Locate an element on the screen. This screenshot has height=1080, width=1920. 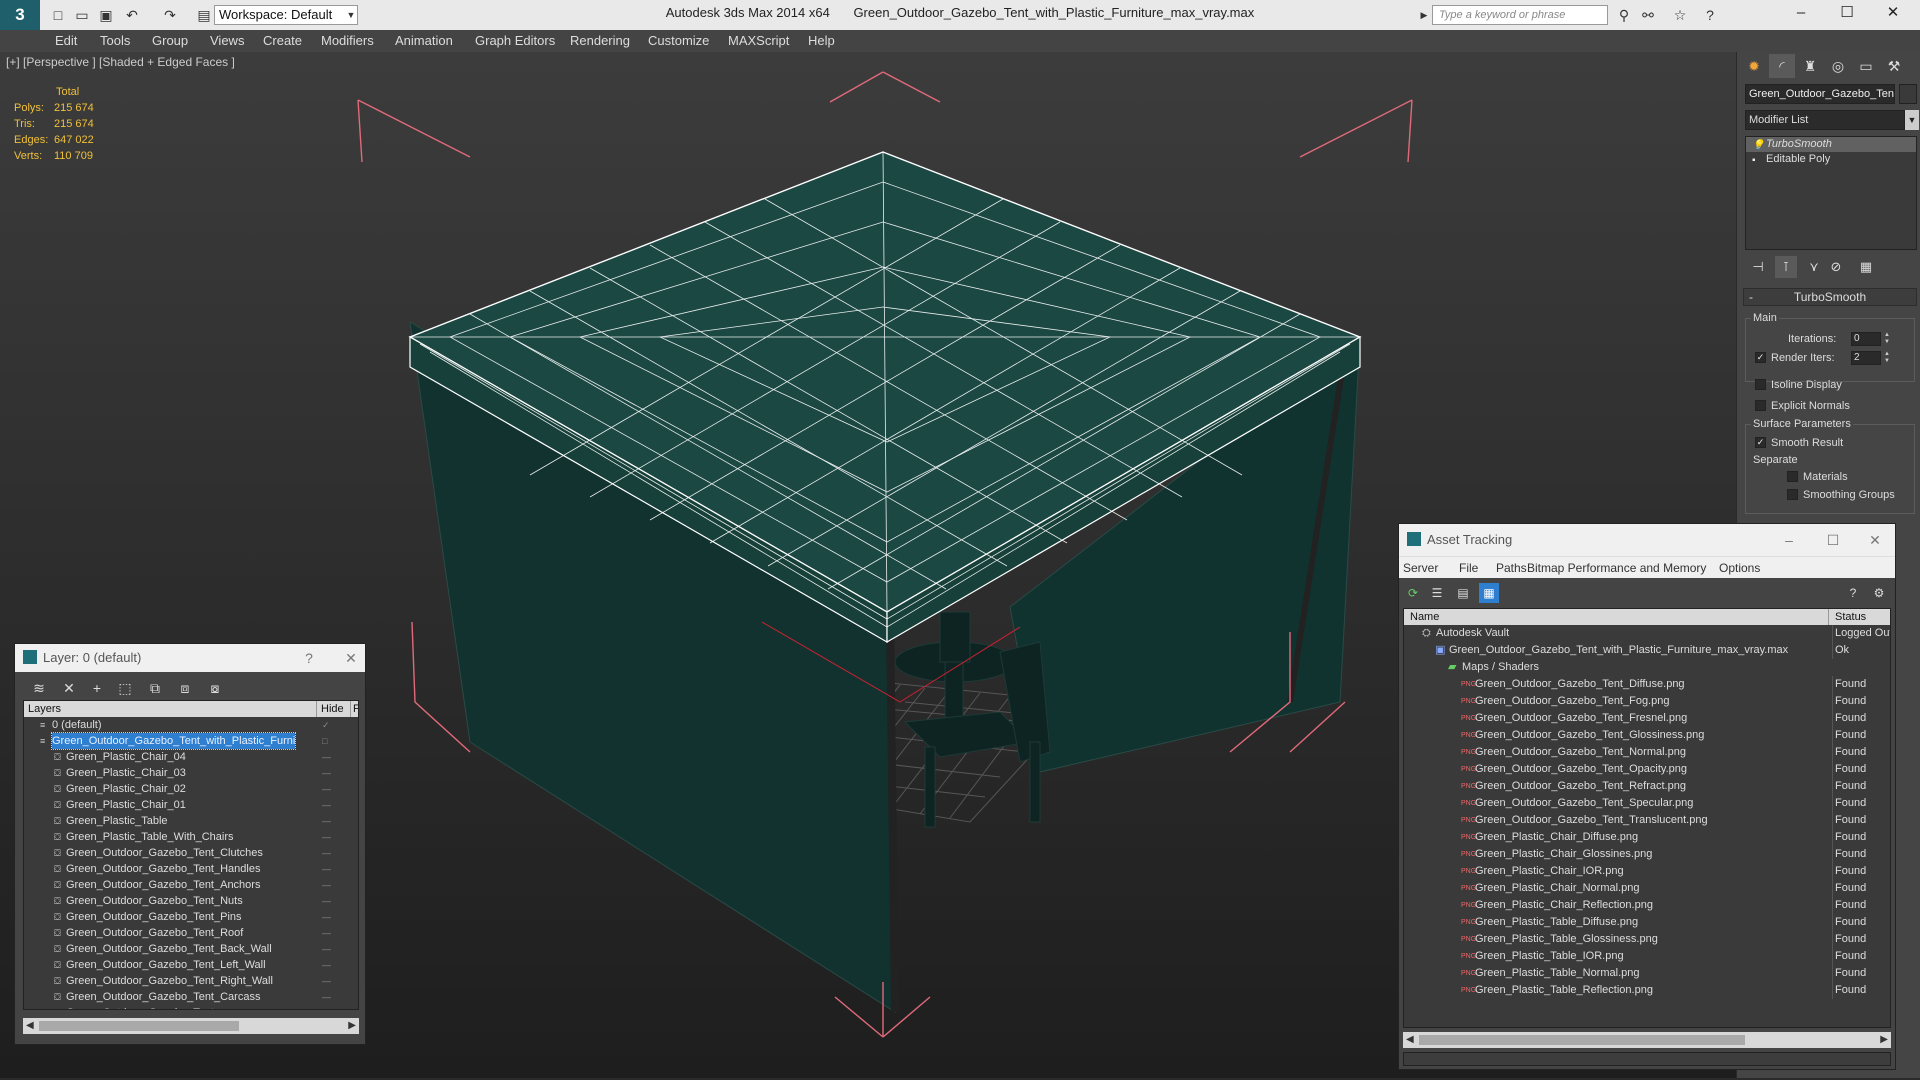
menu-tools: Tools is located at coordinates (115, 41).